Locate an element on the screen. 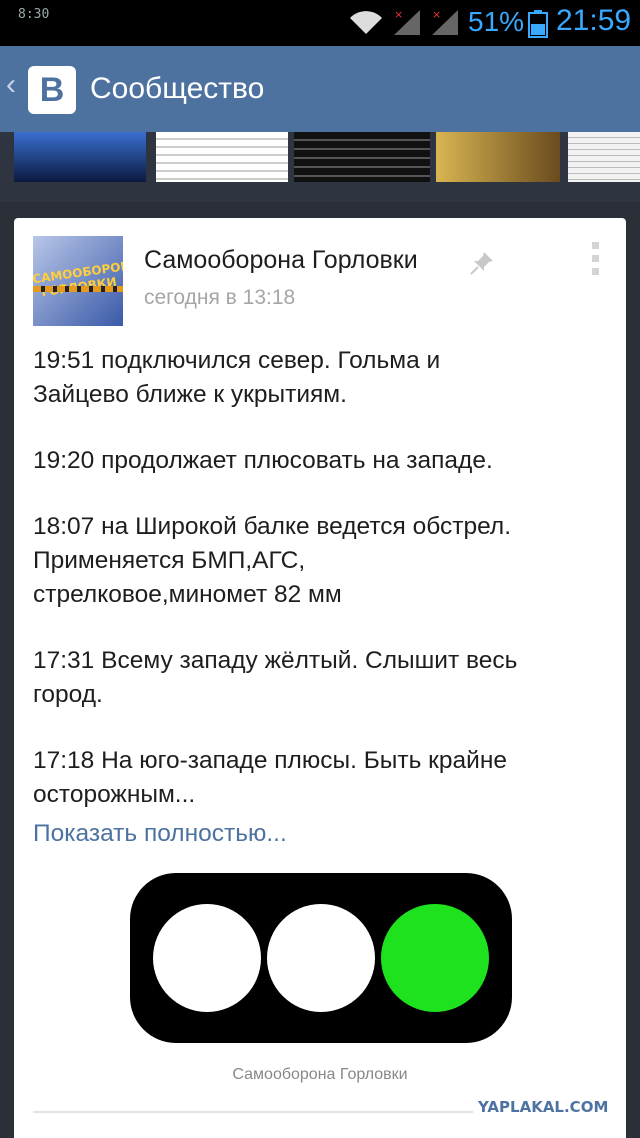  traffic-light is located at coordinates (321, 958).